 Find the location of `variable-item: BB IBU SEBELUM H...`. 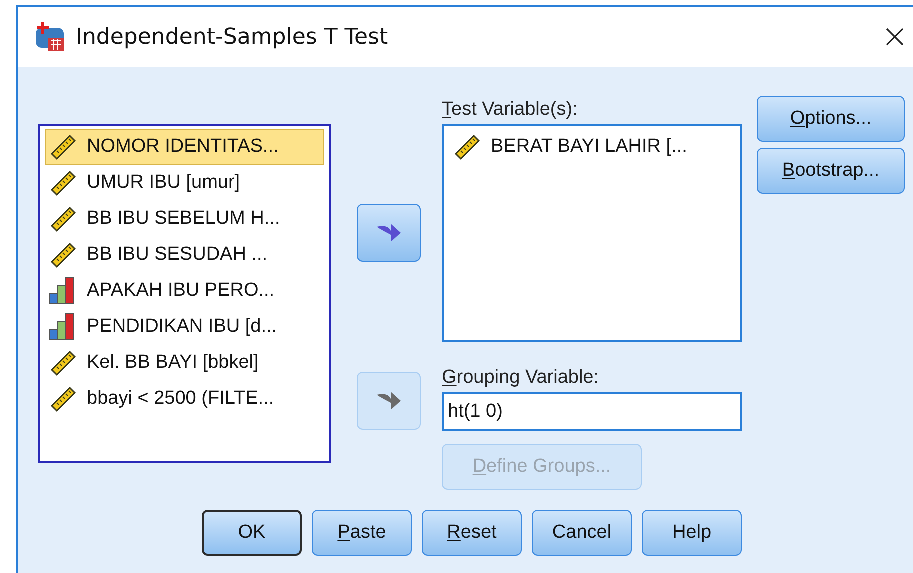

variable-item: BB IBU SEBELUM H... is located at coordinates (184, 219).